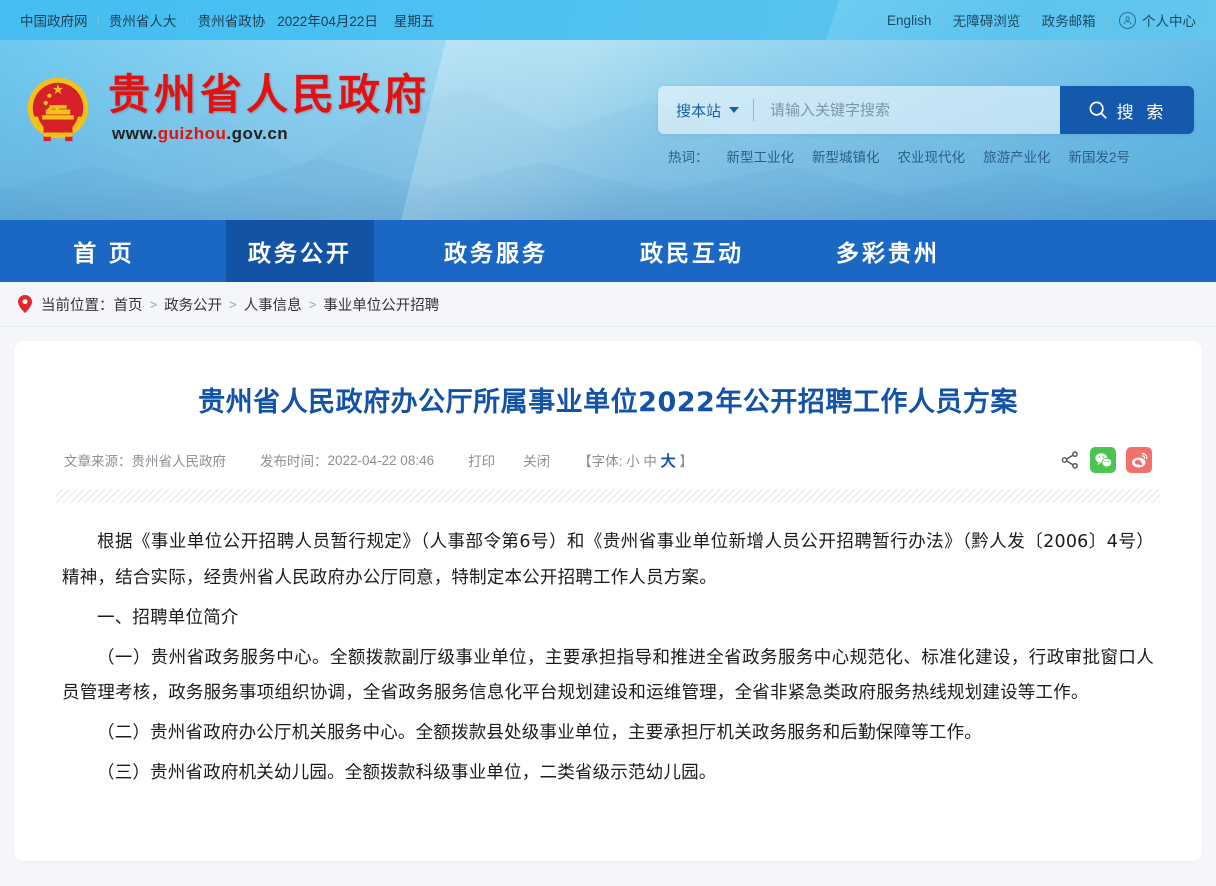 The height and width of the screenshot is (886, 1216). What do you see at coordinates (734, 110) in the screenshot?
I see `chevron-down-icon` at bounding box center [734, 110].